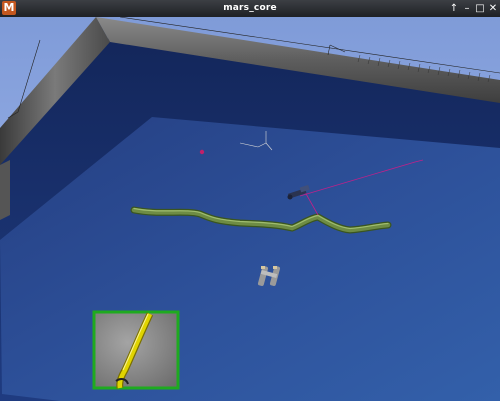  I want to click on minimize-button: –, so click(467, 8).